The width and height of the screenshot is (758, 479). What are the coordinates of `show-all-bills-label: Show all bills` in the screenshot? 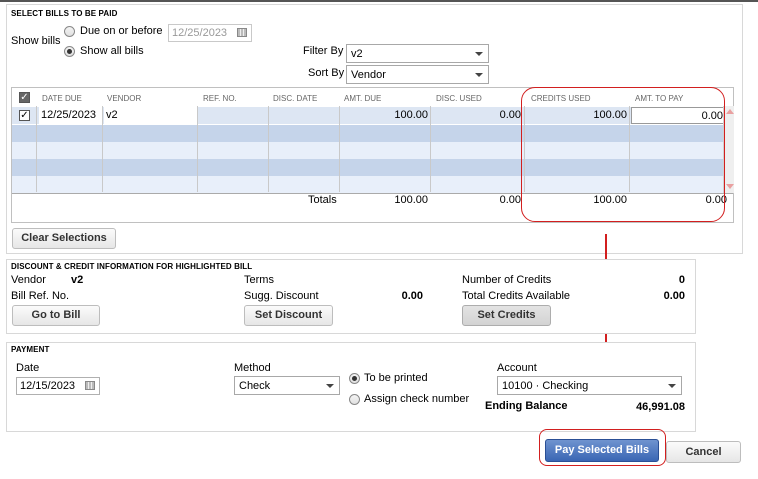 It's located at (112, 51).